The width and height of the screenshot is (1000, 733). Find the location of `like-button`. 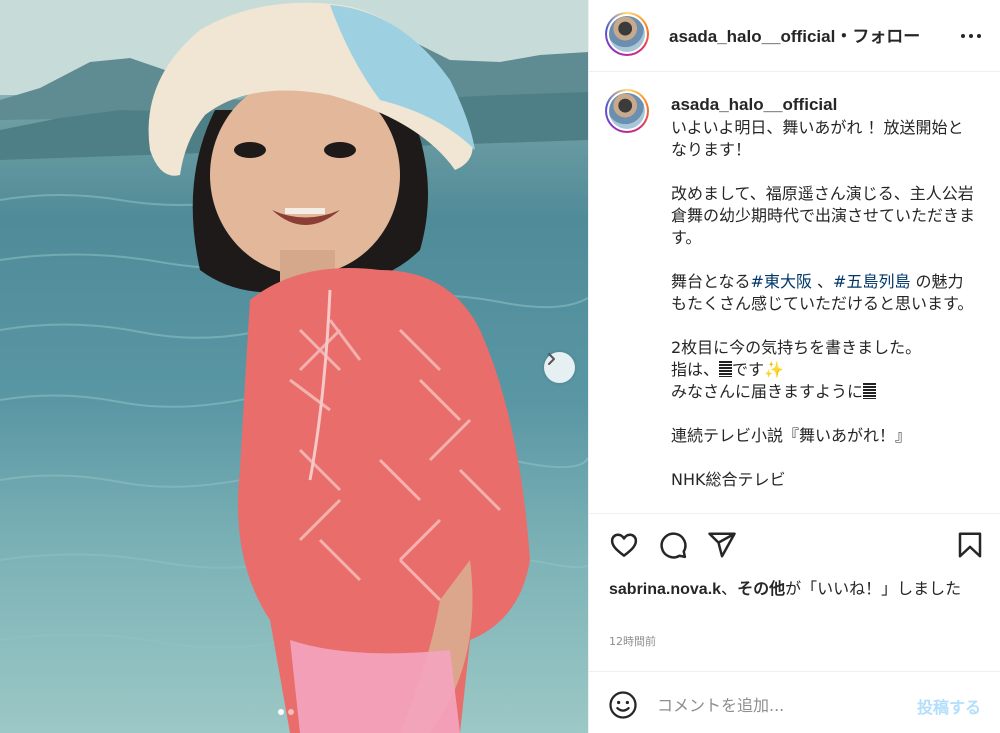

like-button is located at coordinates (624, 545).